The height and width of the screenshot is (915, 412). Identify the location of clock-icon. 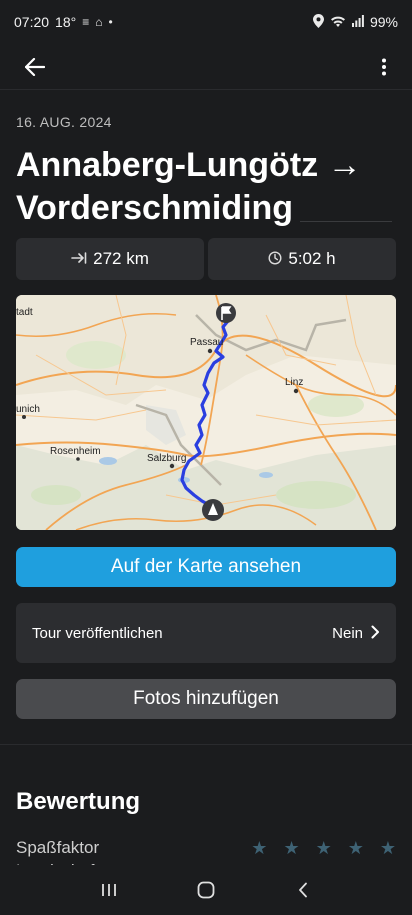
(275, 259).